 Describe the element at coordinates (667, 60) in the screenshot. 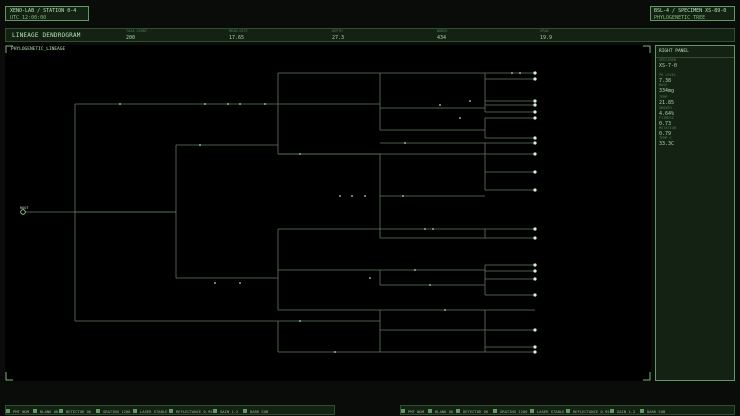

I see `field-label: SPECIMEN` at that location.